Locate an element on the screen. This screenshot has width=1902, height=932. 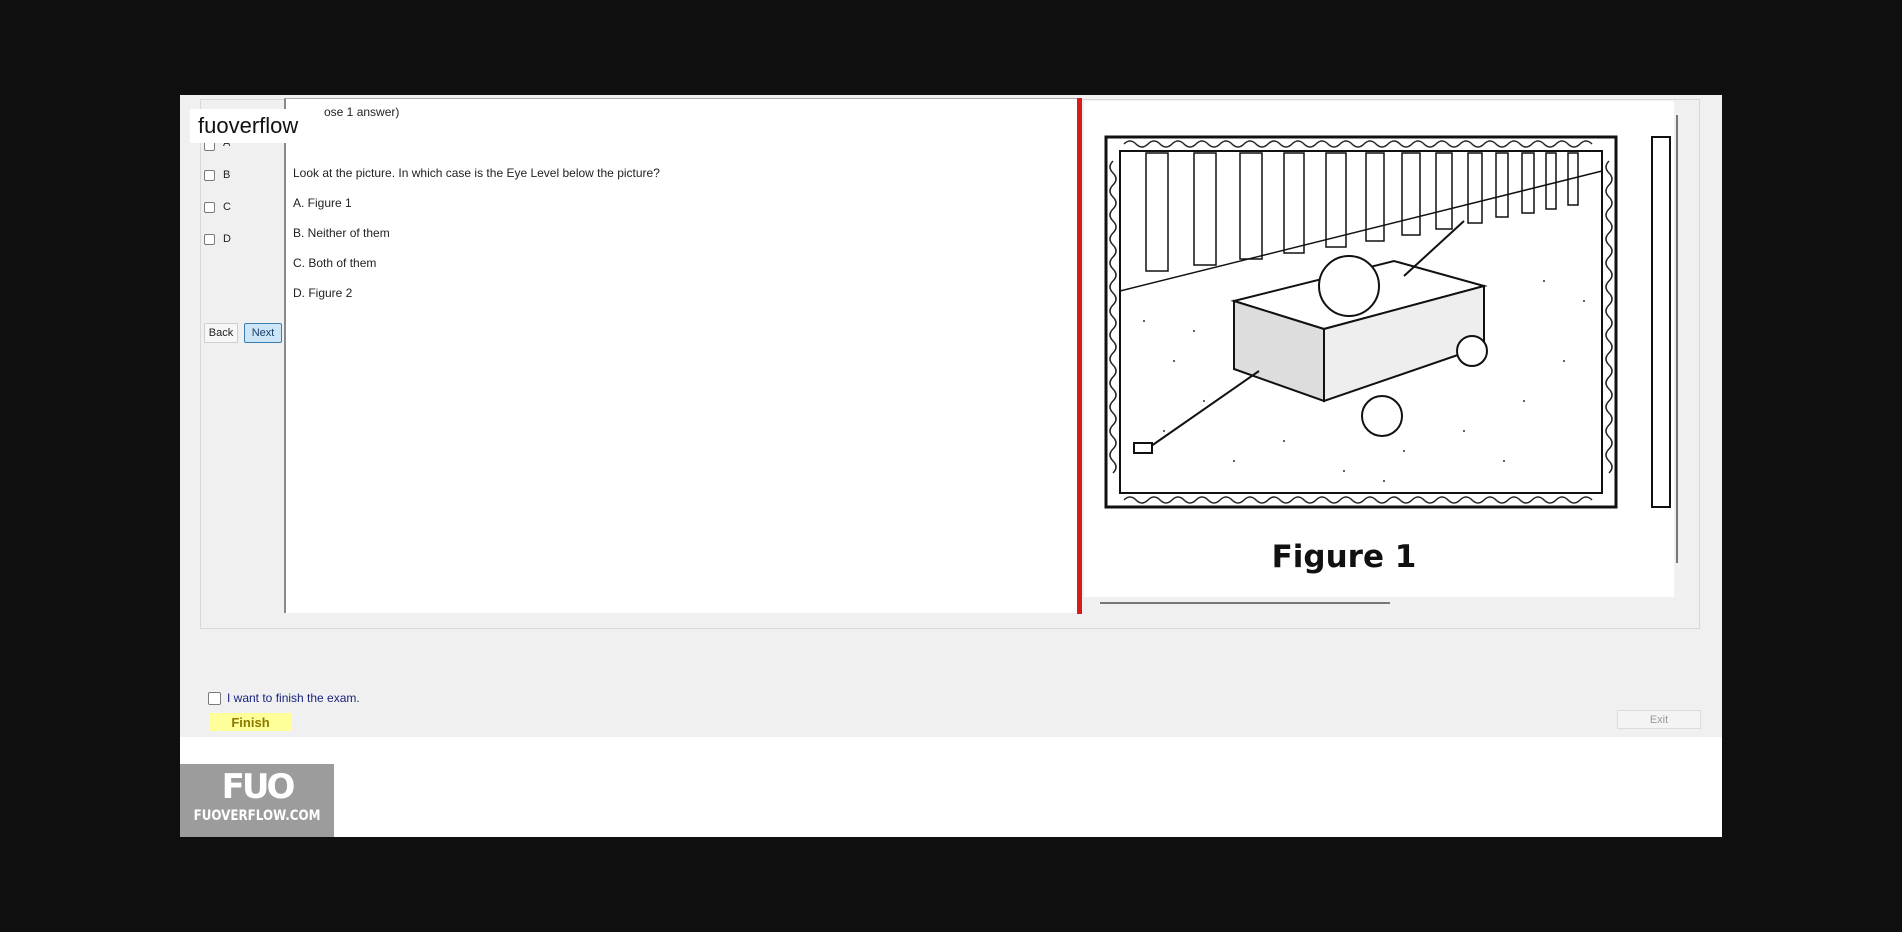
finish-confirm-label: I want to finish the exam. is located at coordinates (293, 698).